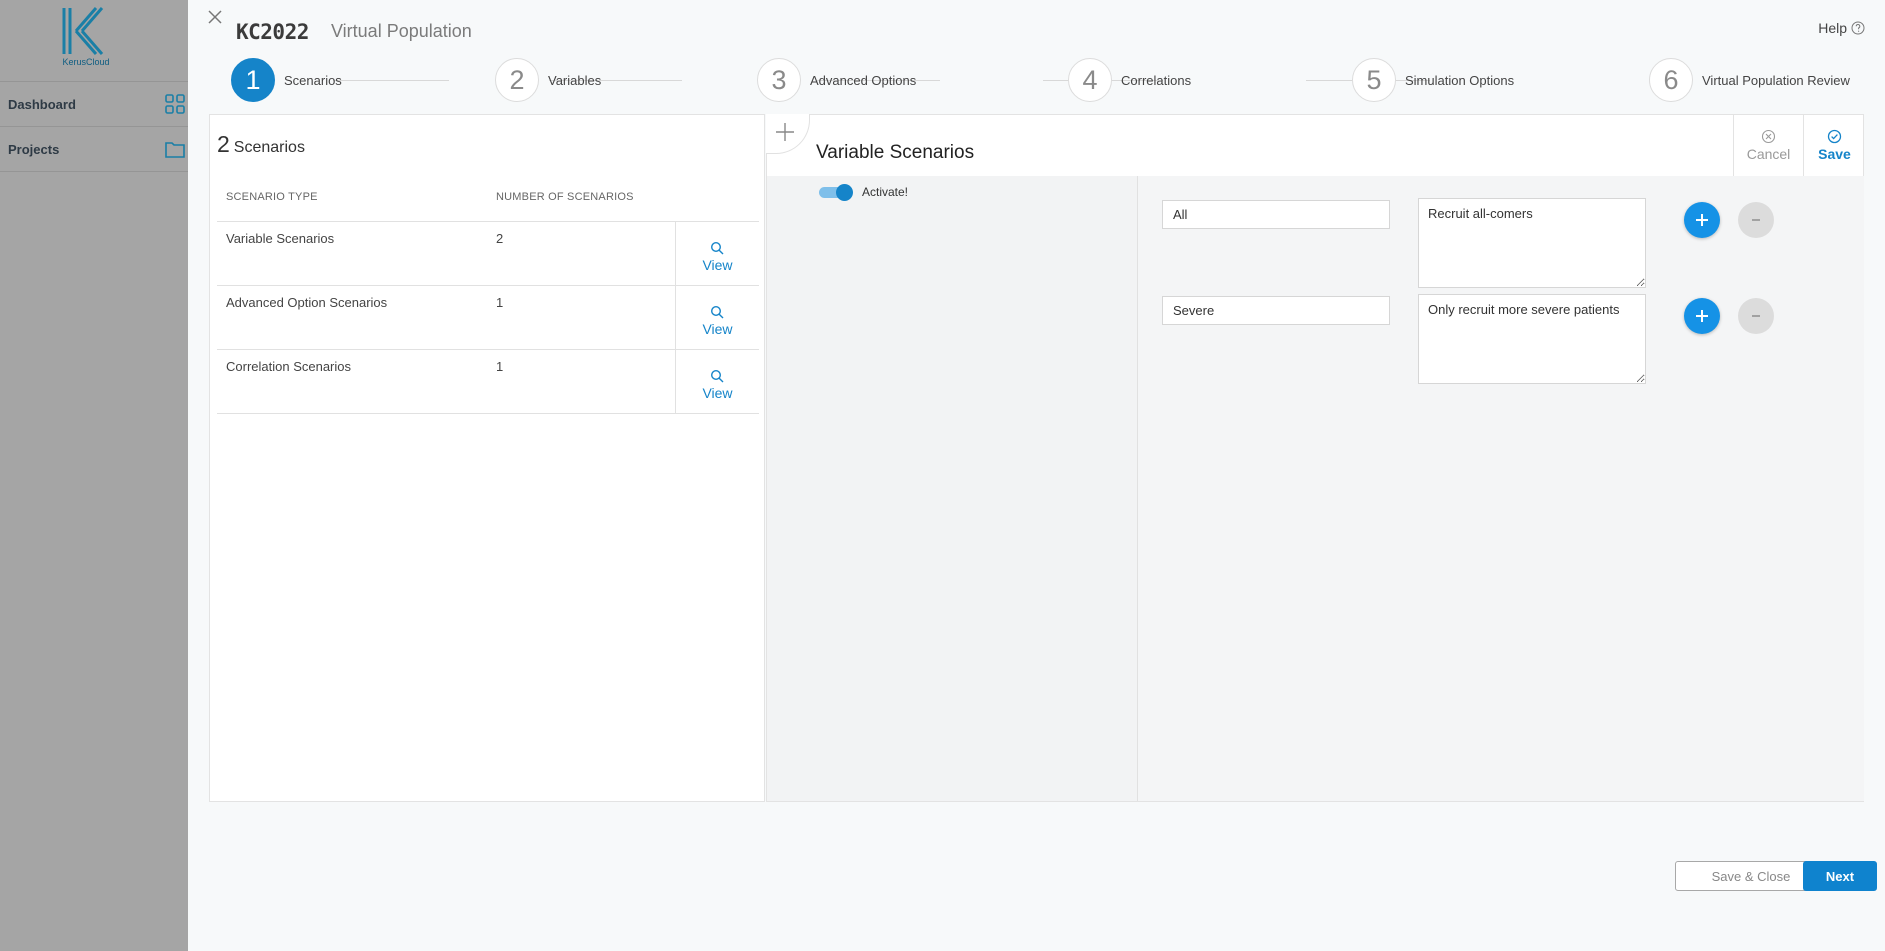 The width and height of the screenshot is (1885, 951). I want to click on scenario-row: Only recruit more severe patients, so click(1501, 328).